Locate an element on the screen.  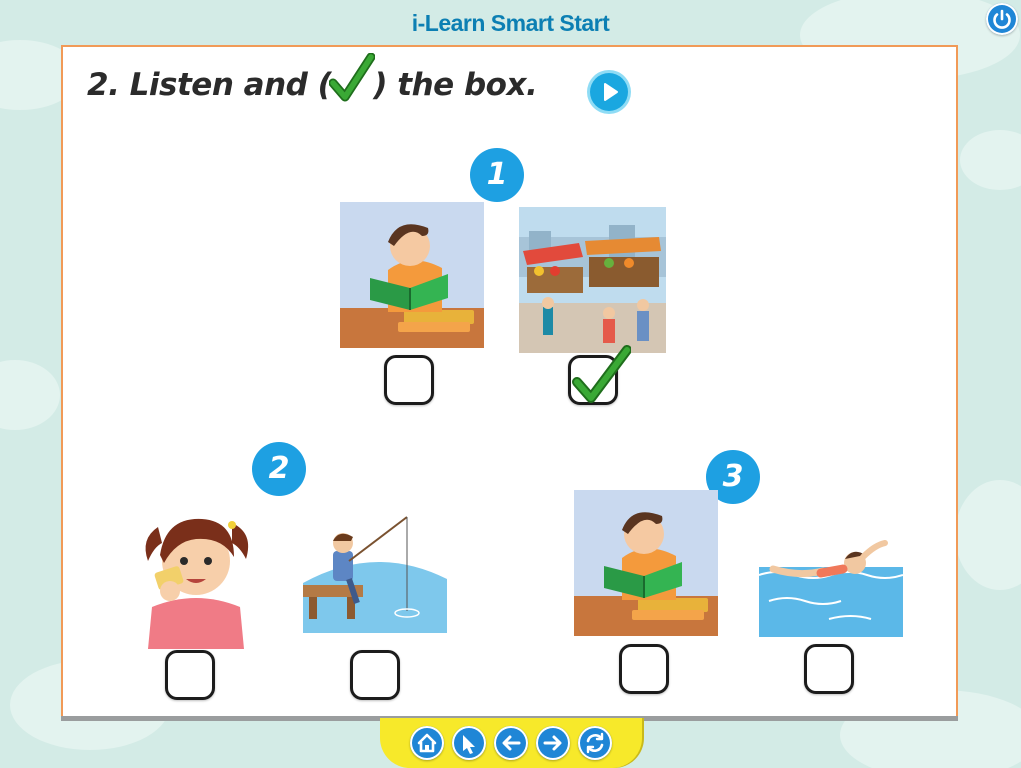
question-number-badge: 2 is located at coordinates (279, 469).